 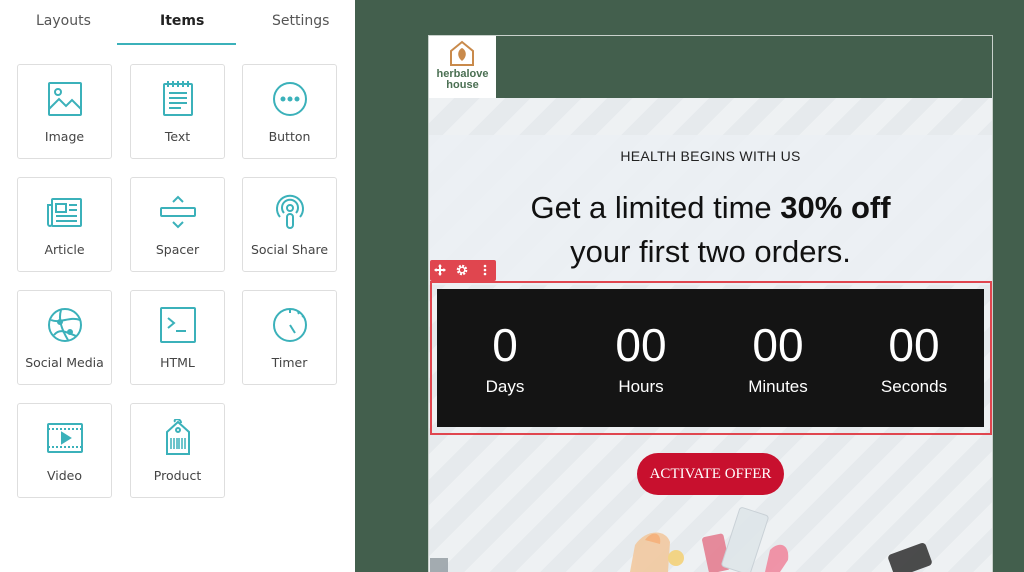 What do you see at coordinates (710, 358) in the screenshot?
I see `countdown-timer: 0 Days 00 Hours 00 Minutes 00 Seconds` at bounding box center [710, 358].